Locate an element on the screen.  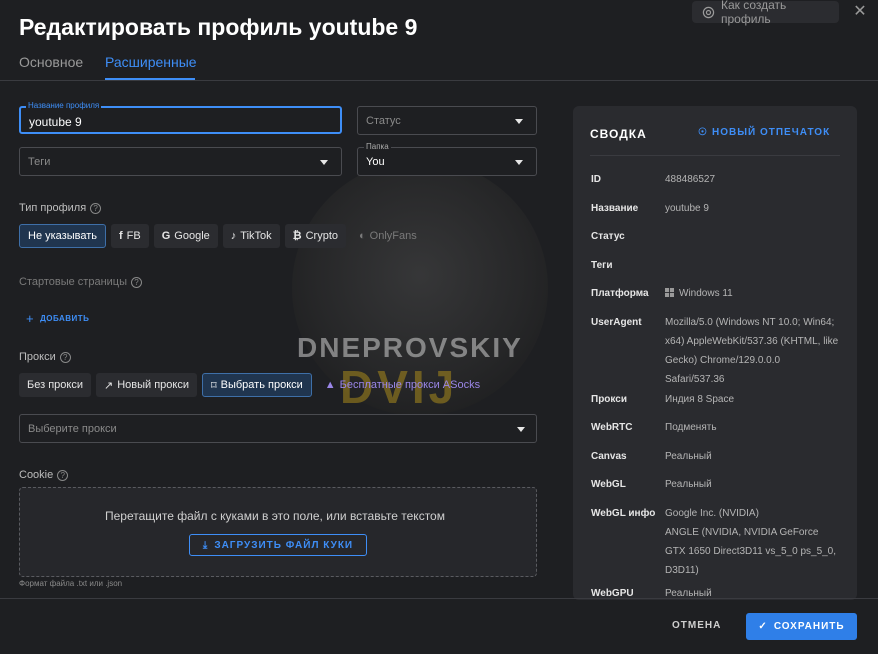
summary-value-webgl-vendor: Google Inc. (NVIDIA) is located at coordinates (712, 513).